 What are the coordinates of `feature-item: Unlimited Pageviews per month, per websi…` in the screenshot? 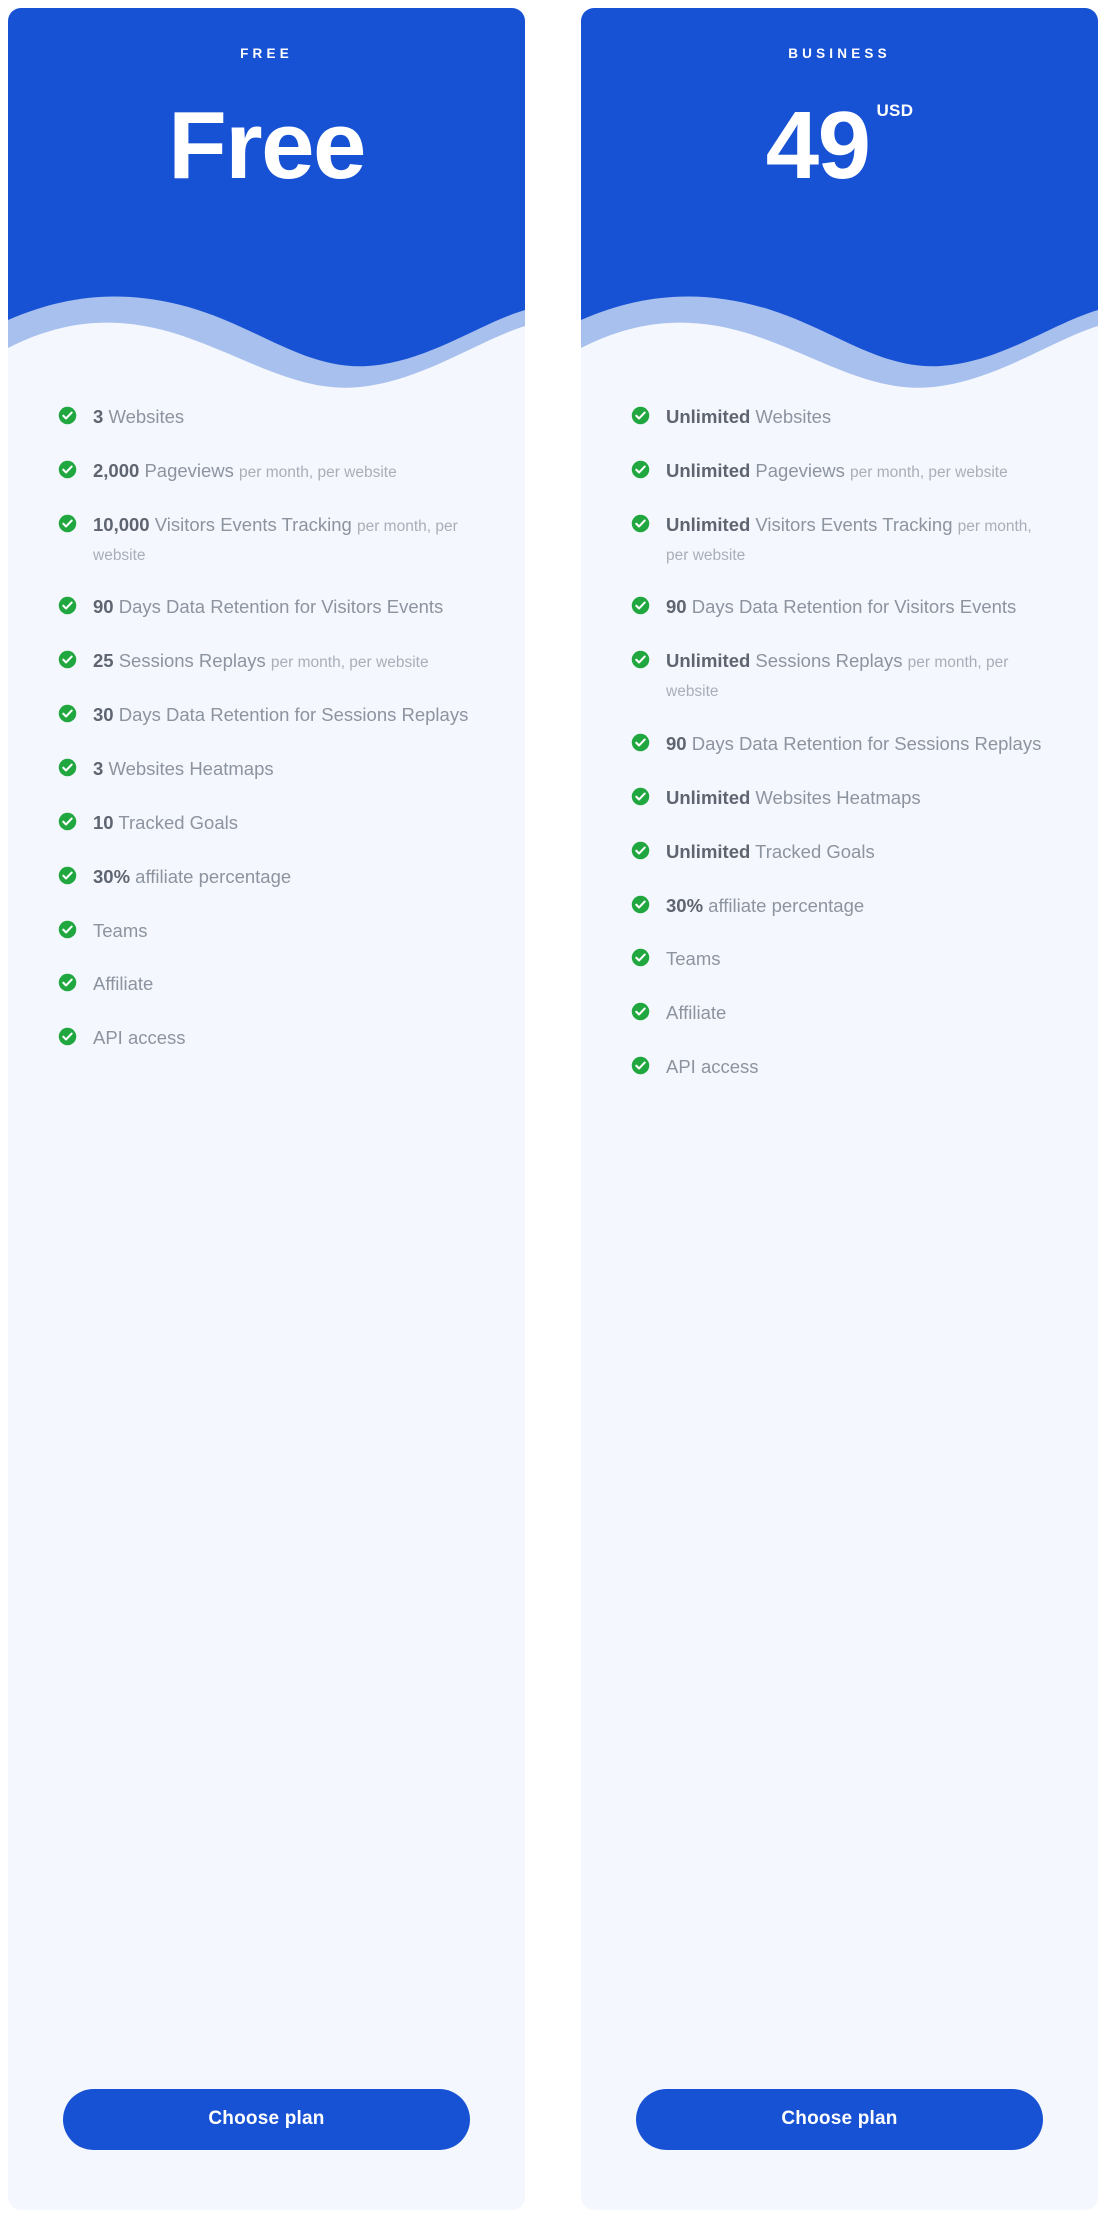 It's located at (841, 471).